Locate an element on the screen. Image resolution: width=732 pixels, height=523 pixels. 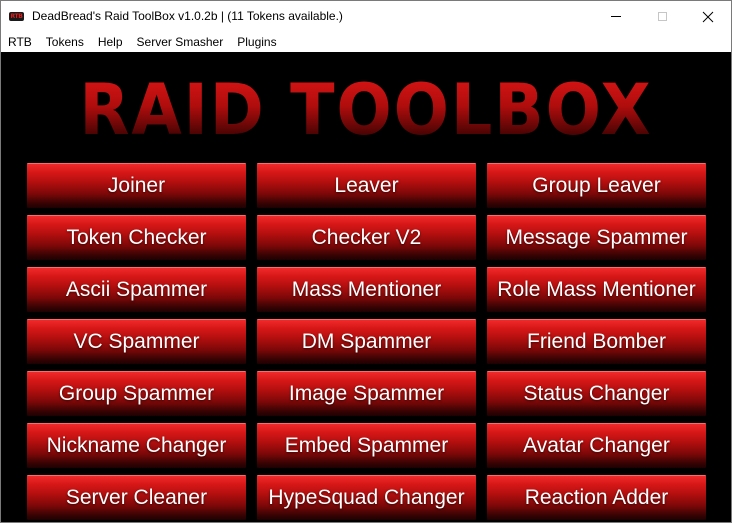
group-leaver-button: Group Leaver is located at coordinates (596, 185).